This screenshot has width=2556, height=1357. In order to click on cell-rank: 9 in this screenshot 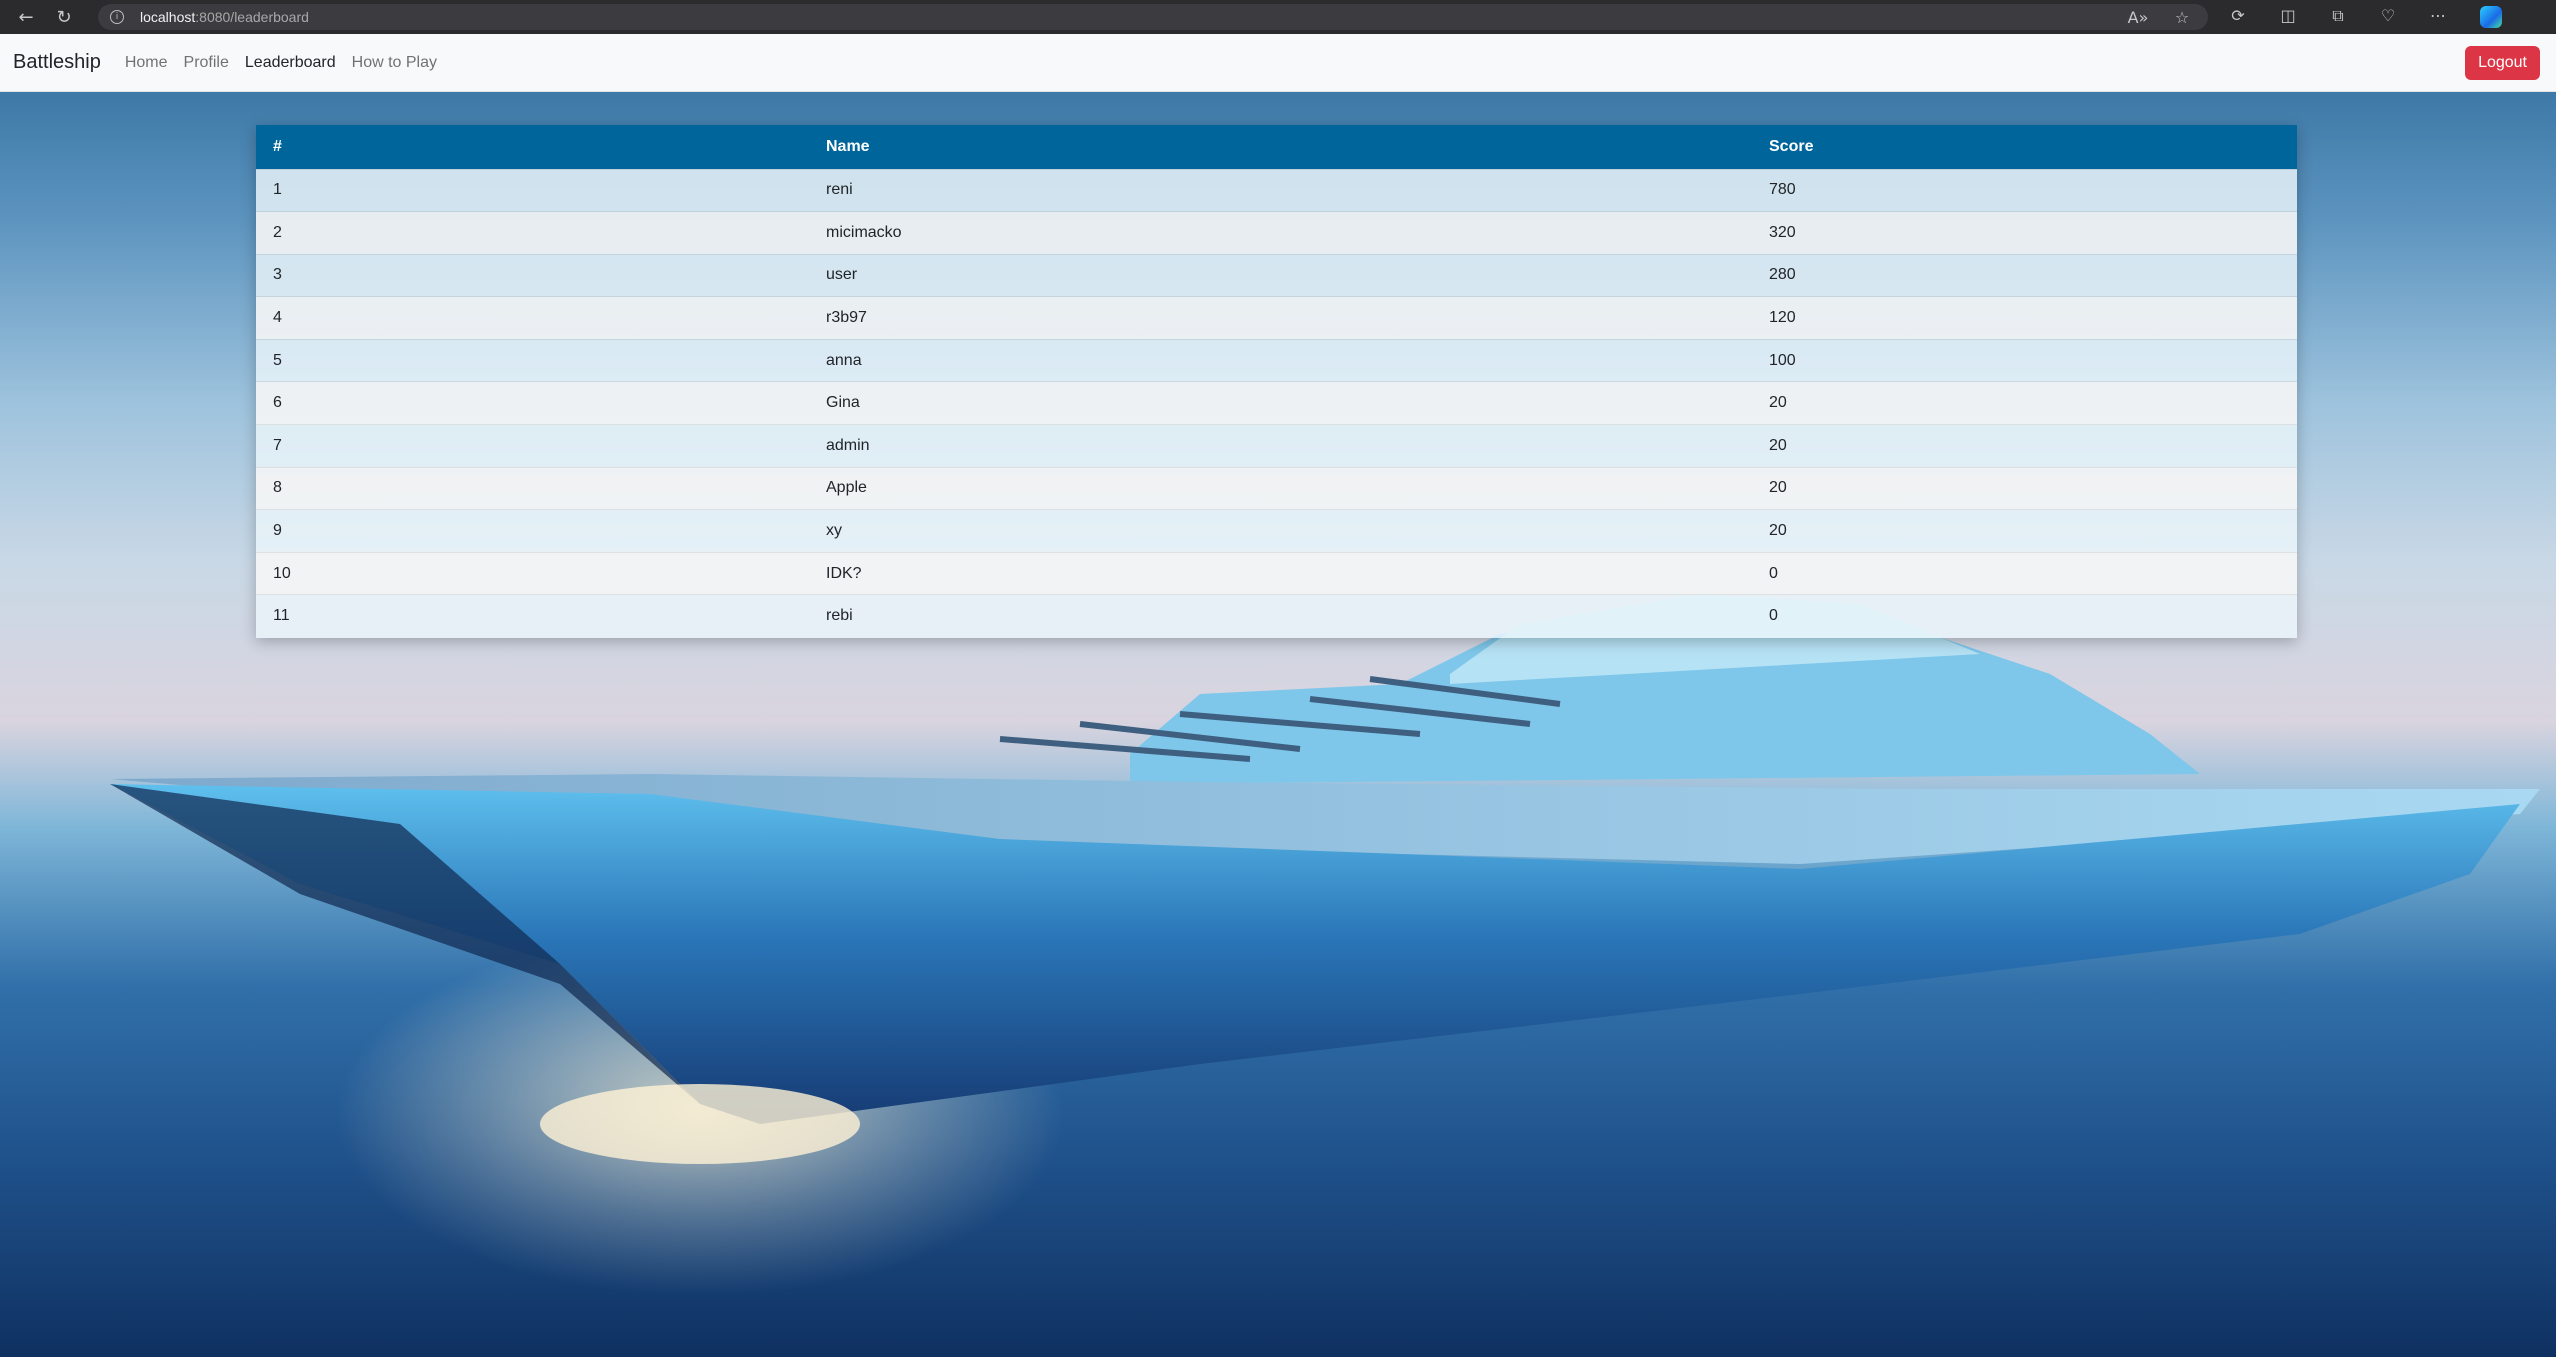, I will do `click(277, 531)`.